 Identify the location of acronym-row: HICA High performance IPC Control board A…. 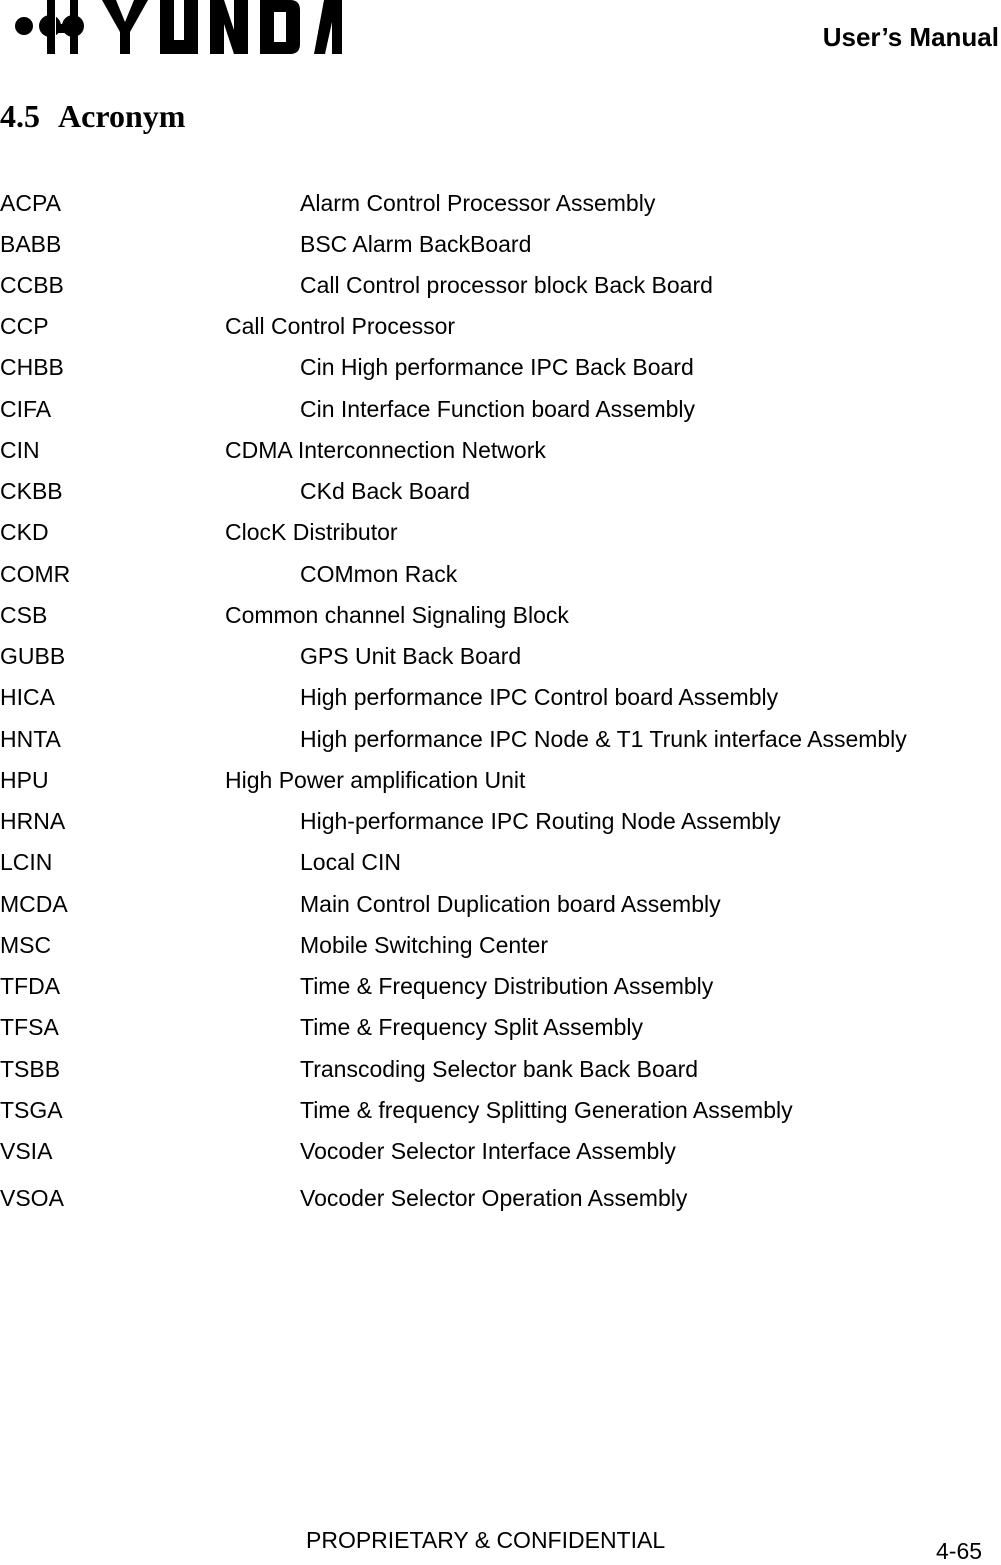
(500, 697).